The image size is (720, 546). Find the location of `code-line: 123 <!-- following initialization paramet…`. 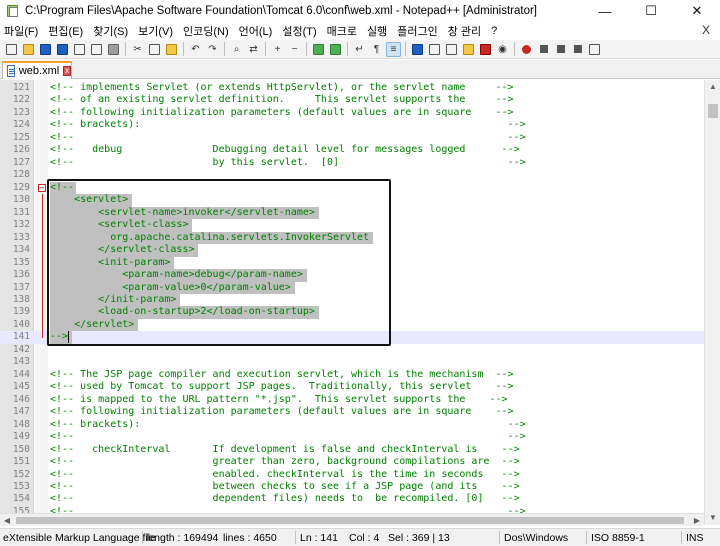

code-line: 123 <!-- following initialization paramet… is located at coordinates (352, 113).